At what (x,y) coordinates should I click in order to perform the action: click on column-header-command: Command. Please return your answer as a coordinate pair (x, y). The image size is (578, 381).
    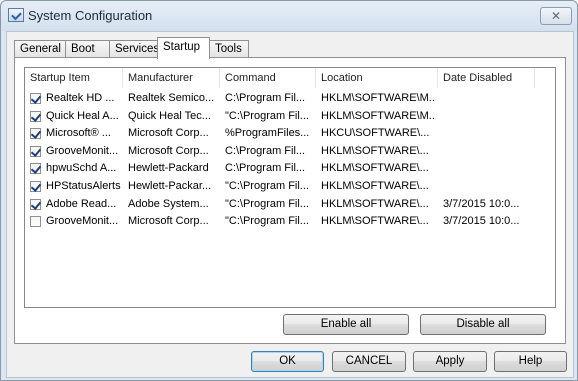
    Looking at the image, I should click on (268, 78).